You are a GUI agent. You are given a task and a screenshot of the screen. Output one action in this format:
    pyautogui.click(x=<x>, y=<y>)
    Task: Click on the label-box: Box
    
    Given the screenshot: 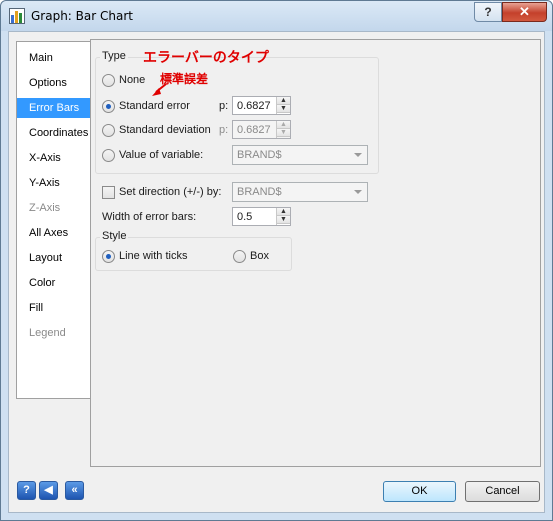 What is the action you would take?
    pyautogui.click(x=259, y=256)
    